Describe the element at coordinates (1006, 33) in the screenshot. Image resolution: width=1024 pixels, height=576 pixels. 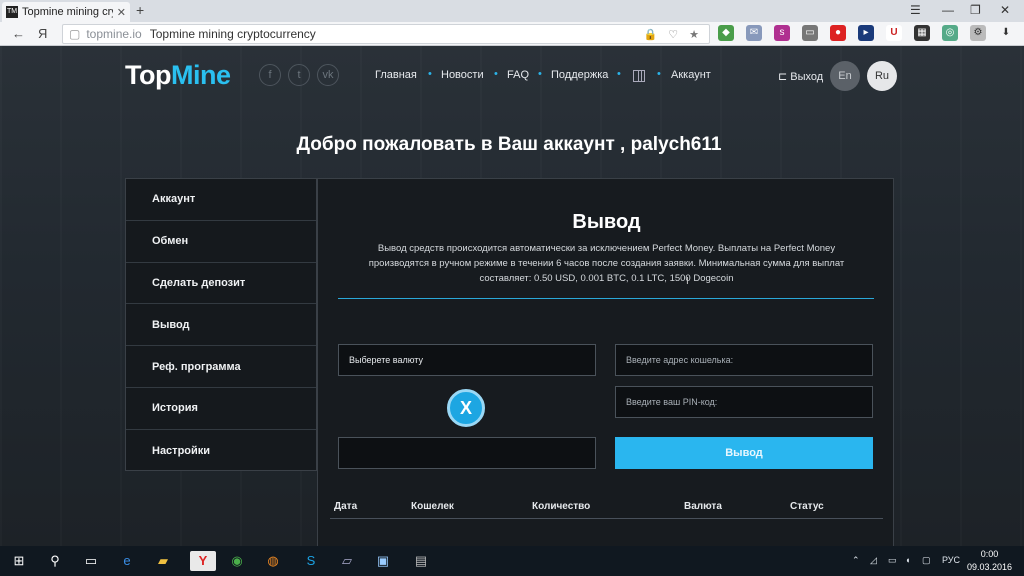
I see `download-icon: ⬇` at that location.